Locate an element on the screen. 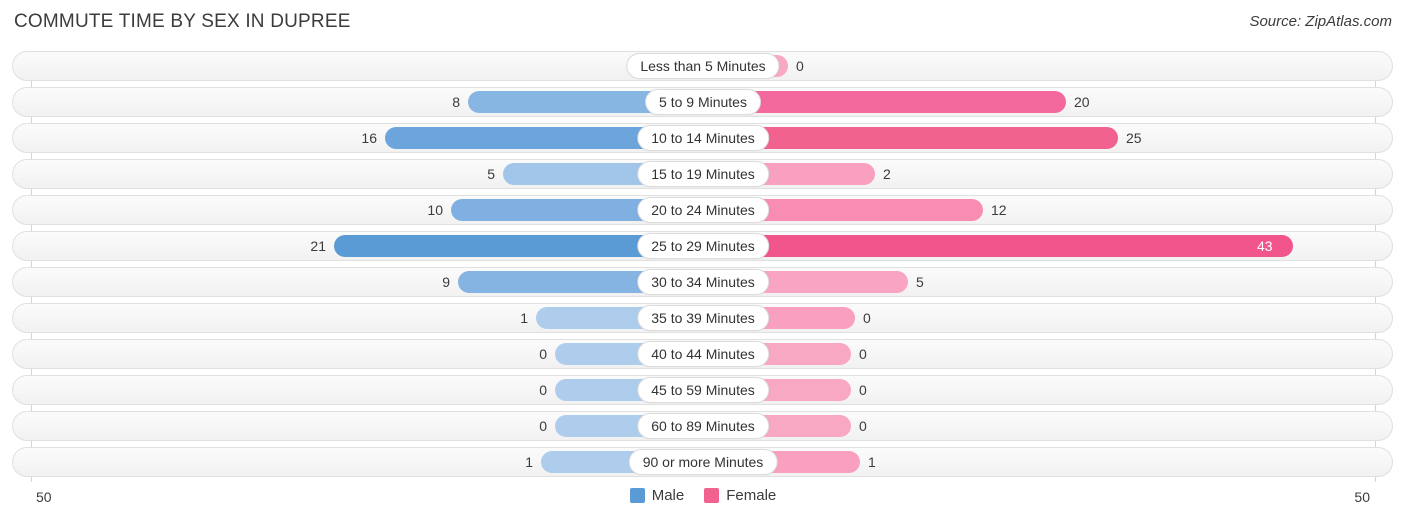 This screenshot has width=1406, height=523. category-label-pill: 20 to 24 Minutes is located at coordinates (703, 210).